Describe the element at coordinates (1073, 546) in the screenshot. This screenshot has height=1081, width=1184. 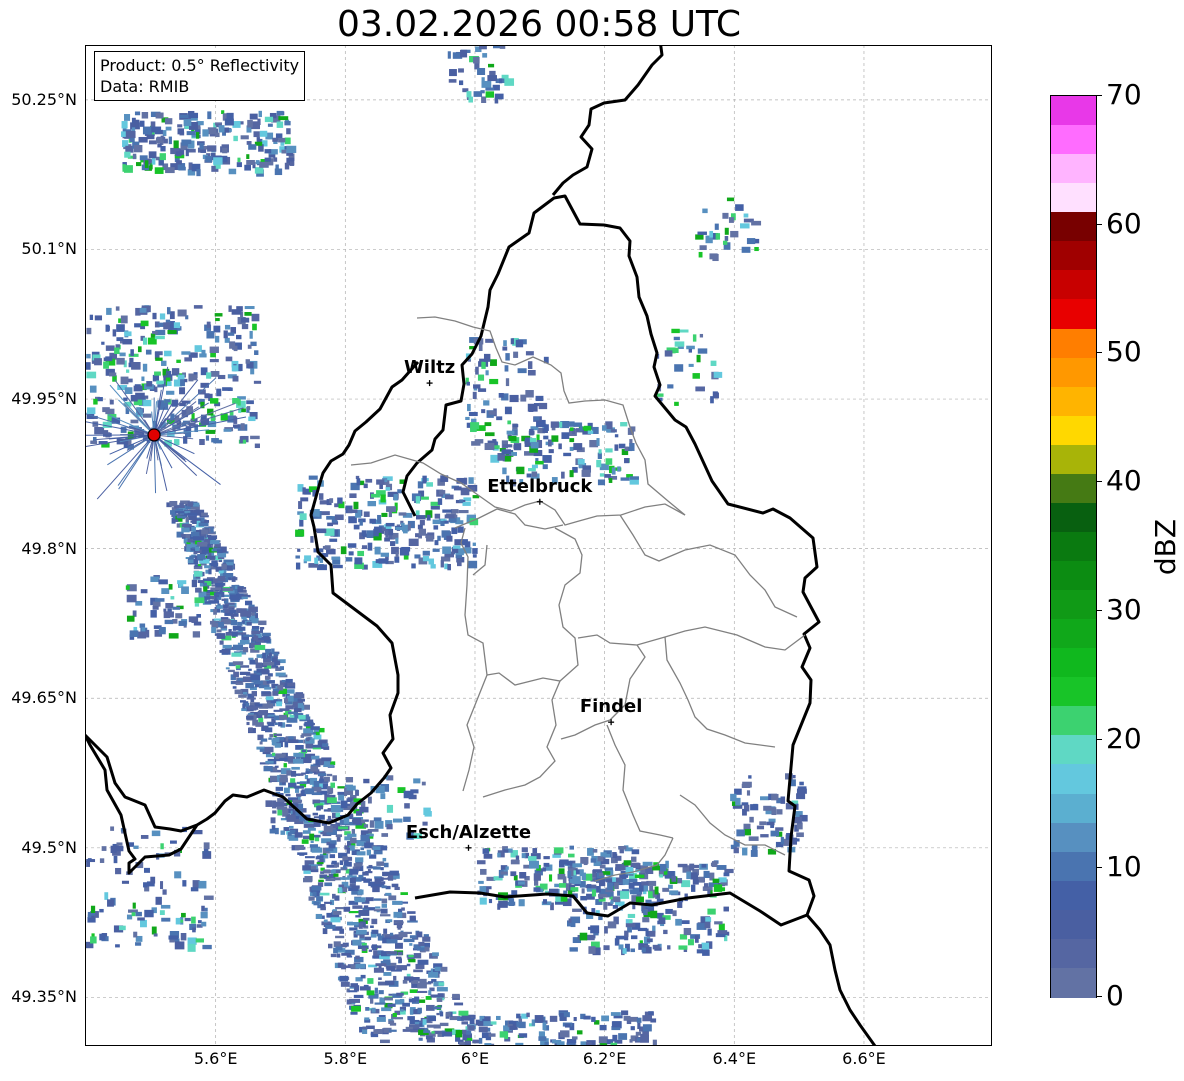
I see `colorbar` at that location.